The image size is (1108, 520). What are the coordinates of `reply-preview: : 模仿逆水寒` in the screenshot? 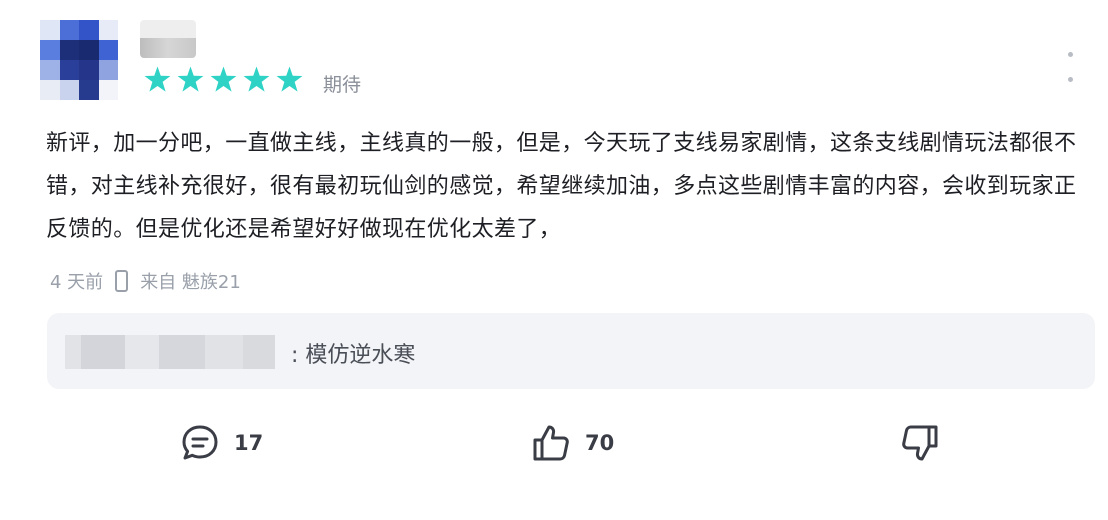 It's located at (571, 351).